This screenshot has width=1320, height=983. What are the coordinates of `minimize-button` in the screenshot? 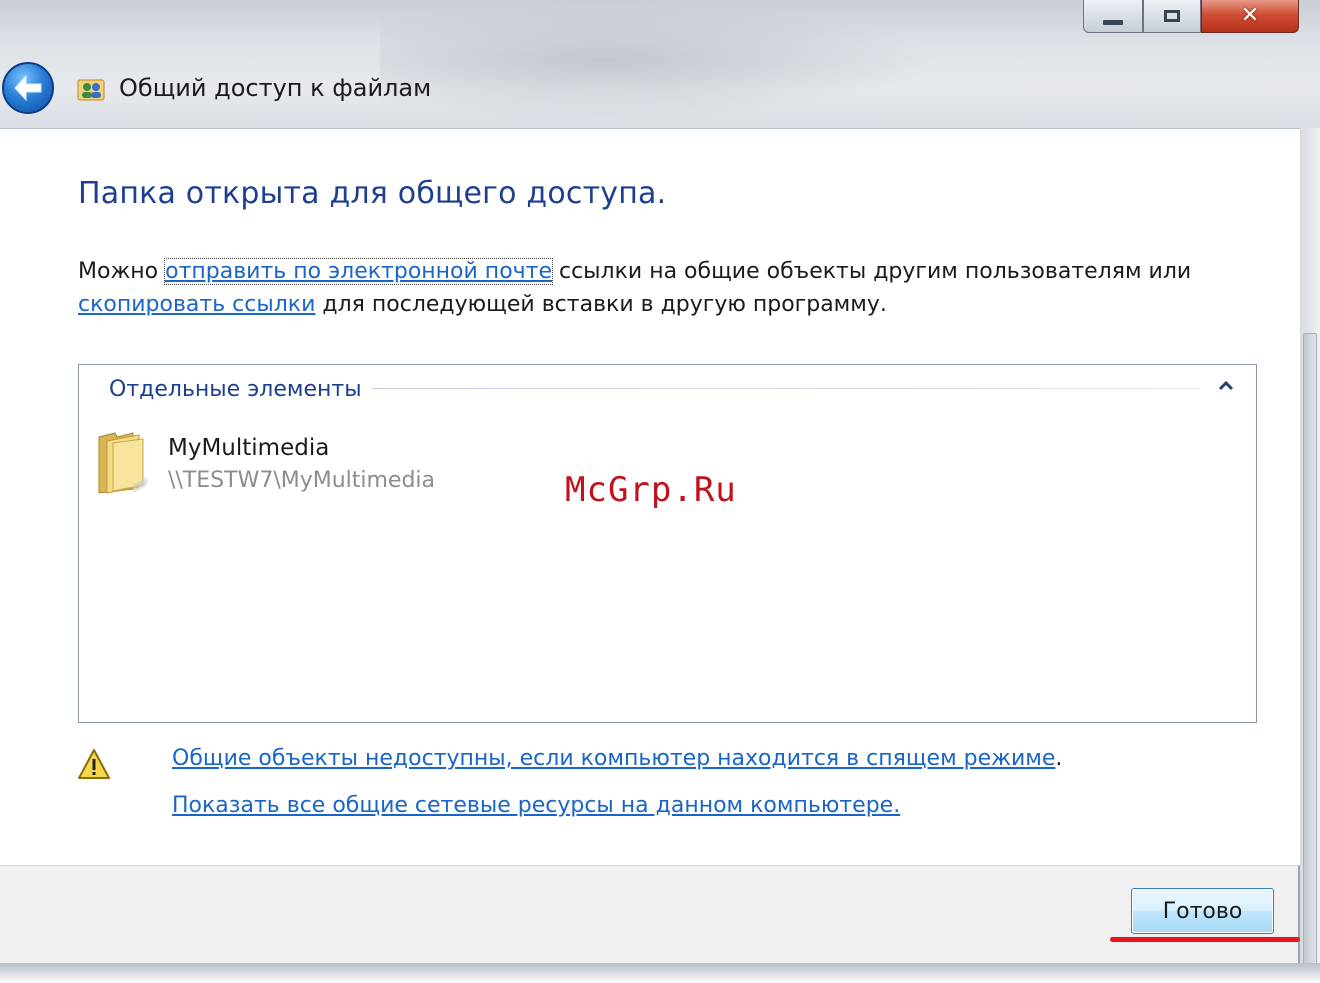 It's located at (1113, 16).